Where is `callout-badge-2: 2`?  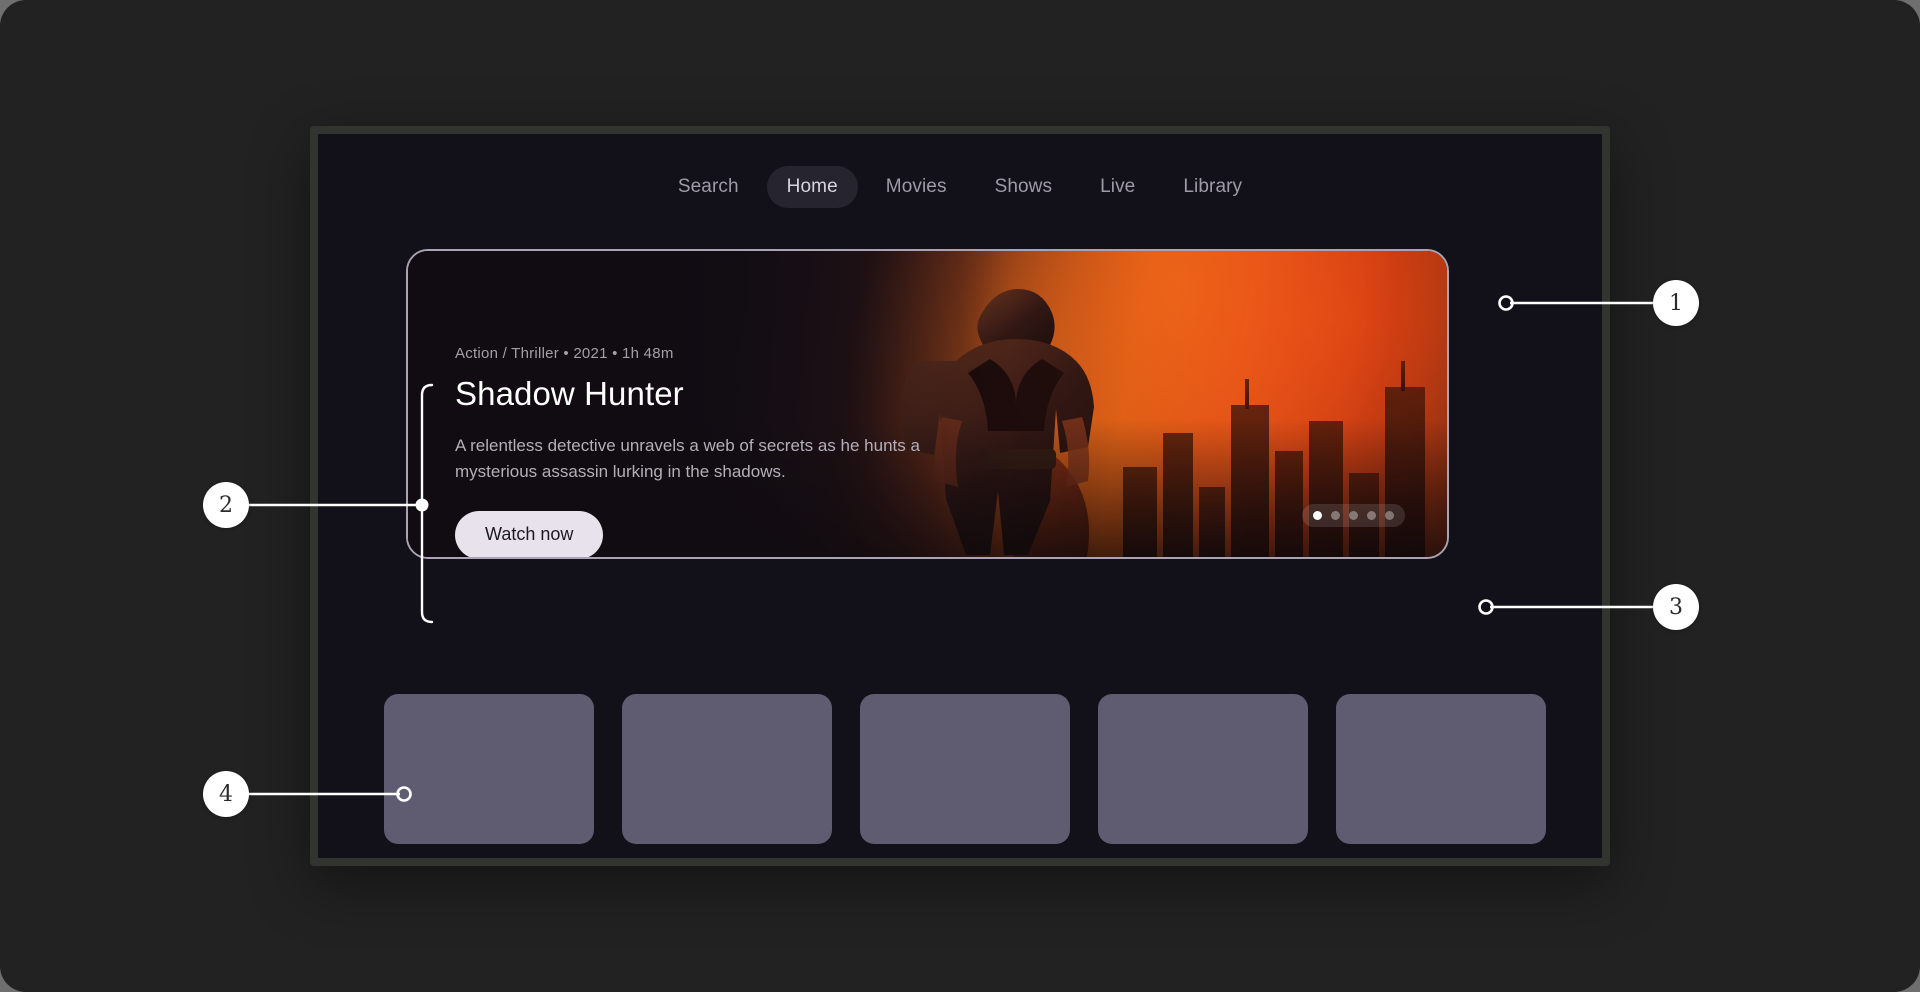
callout-badge-2: 2 is located at coordinates (226, 505).